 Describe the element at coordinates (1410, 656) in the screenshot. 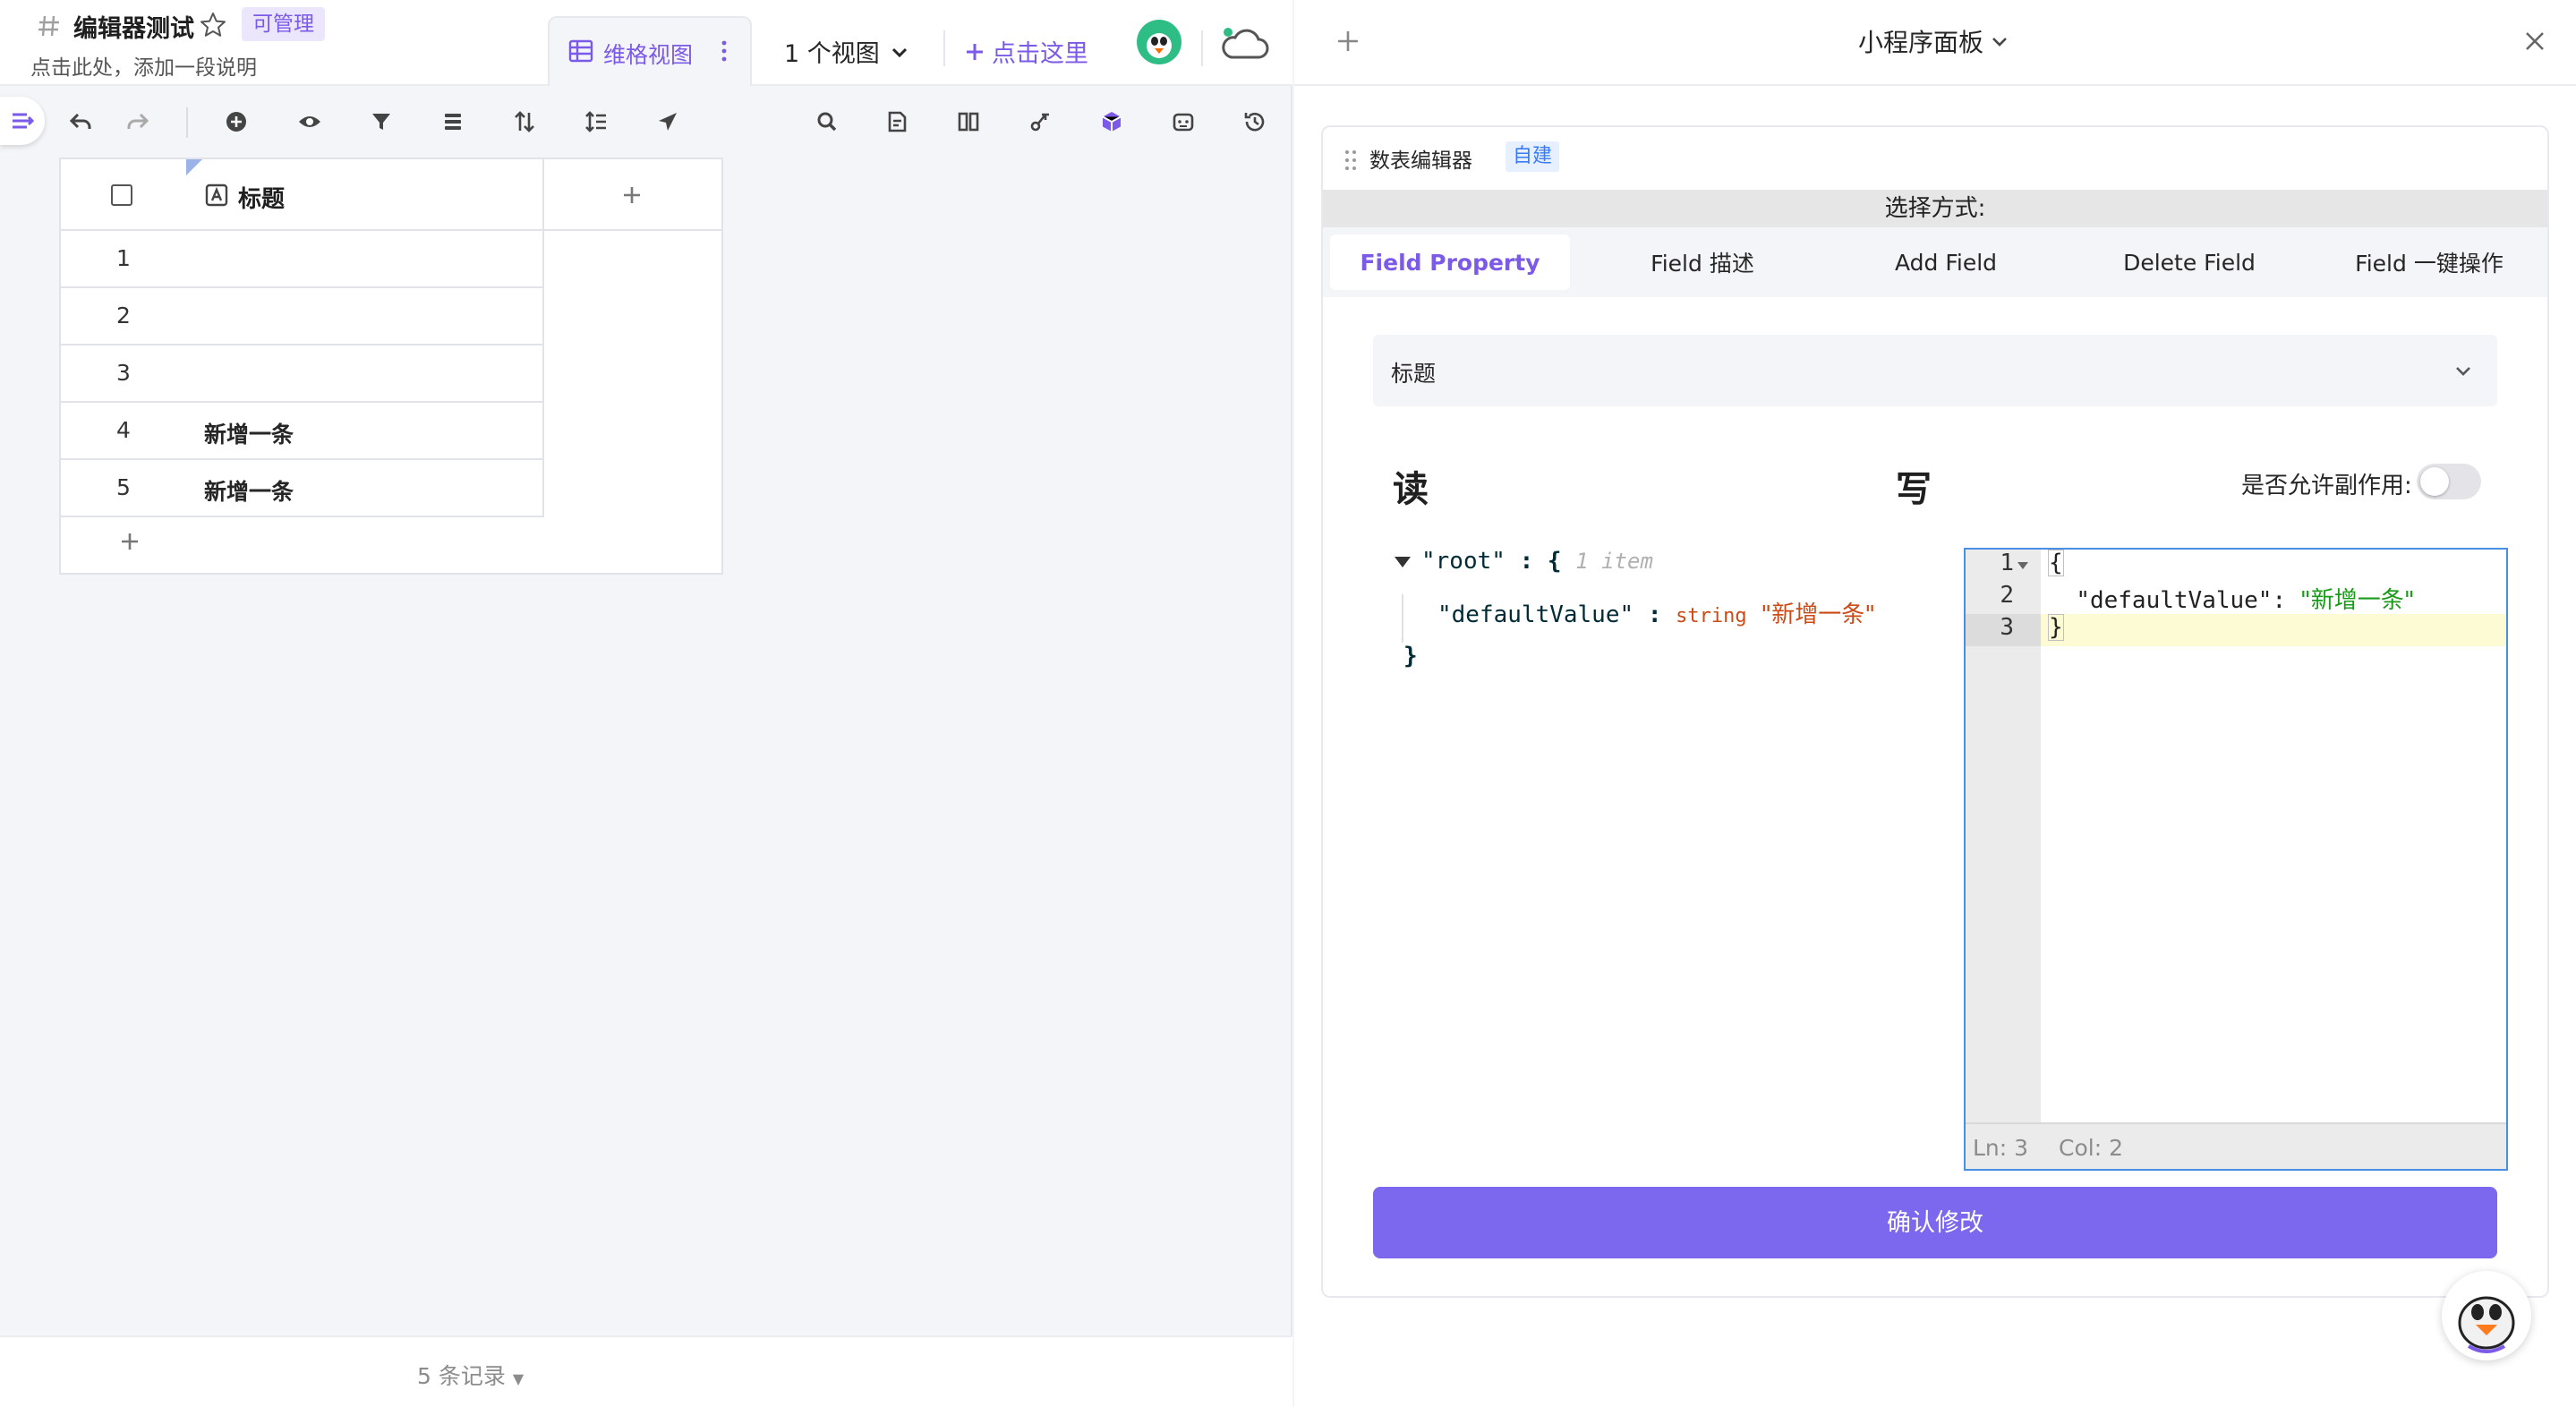

I see `json-root-close: }` at that location.